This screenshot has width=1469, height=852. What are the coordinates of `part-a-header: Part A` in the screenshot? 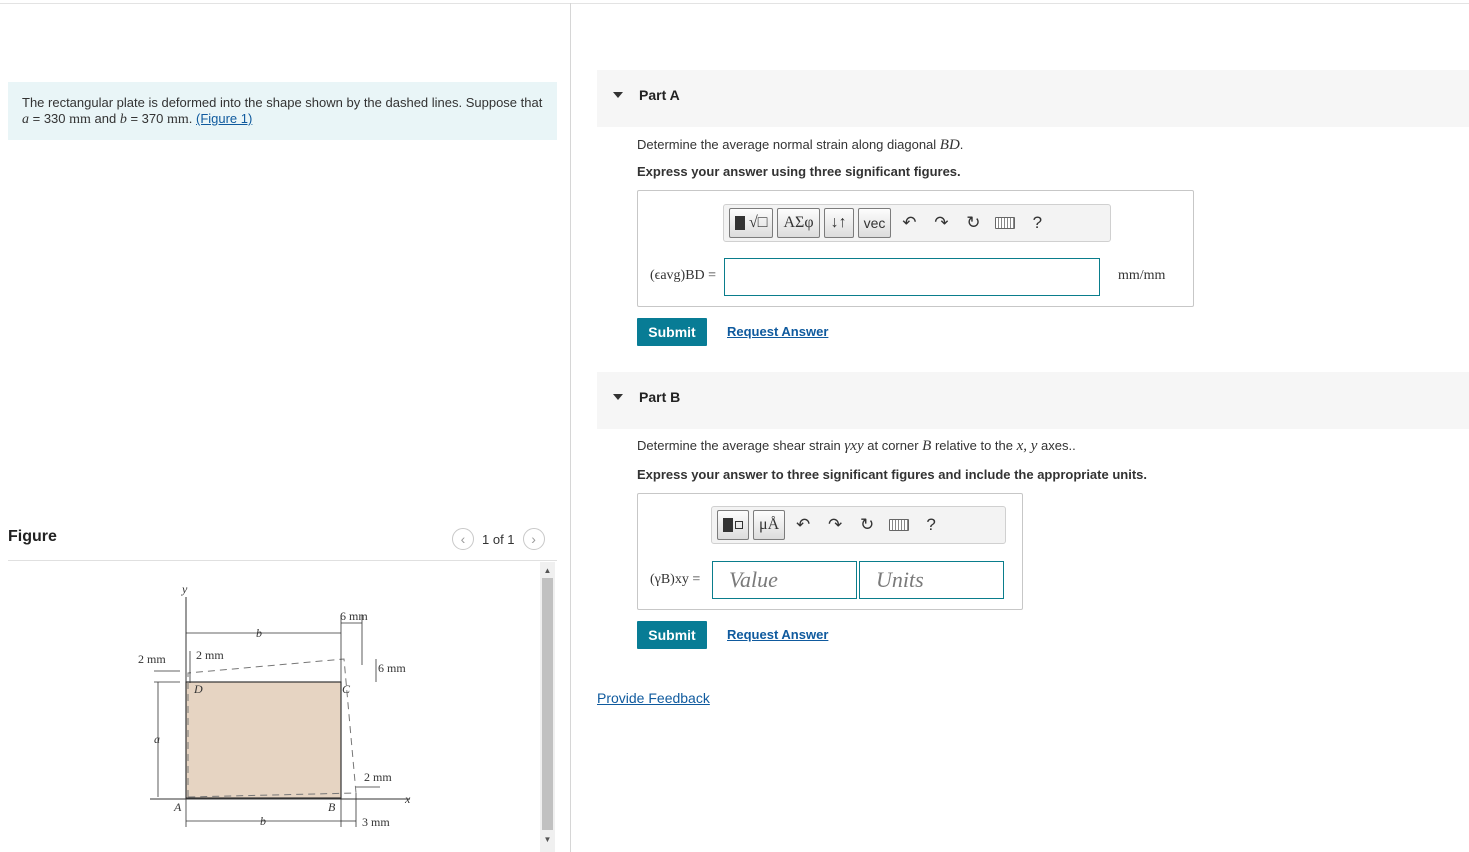 It's located at (1033, 98).